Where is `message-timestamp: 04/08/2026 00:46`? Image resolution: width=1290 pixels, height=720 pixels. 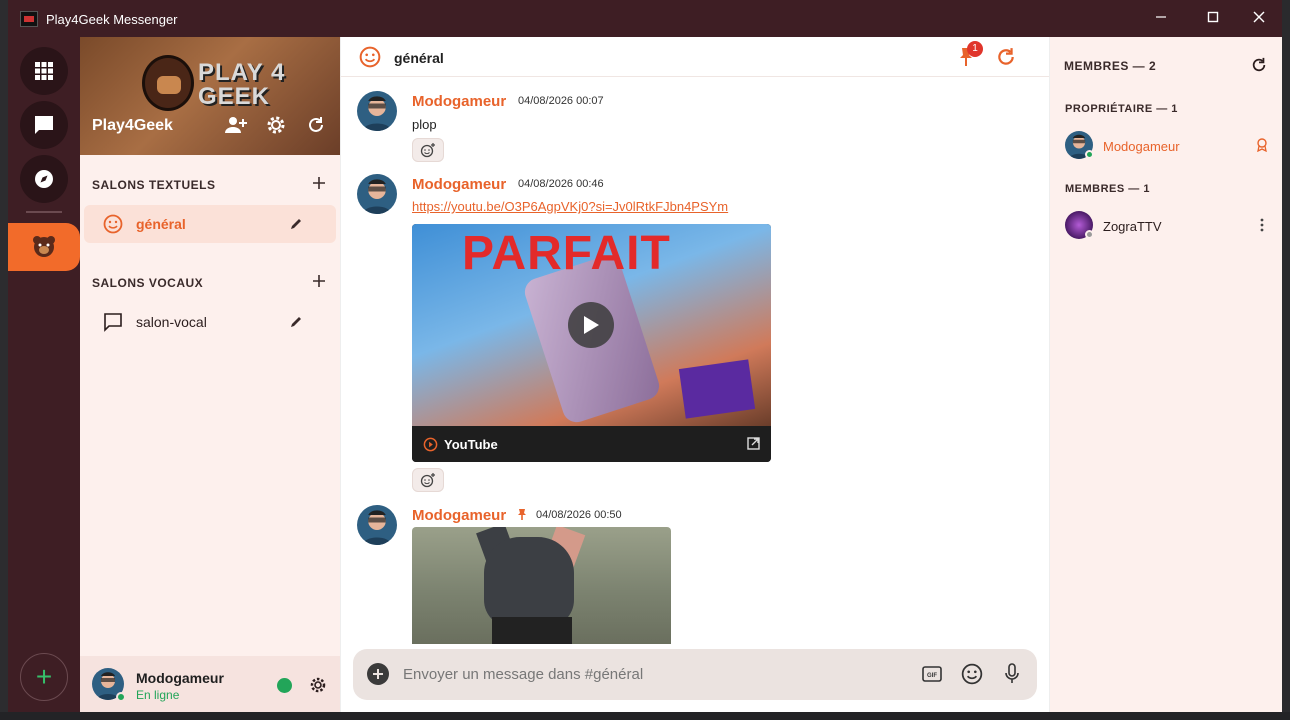
message-timestamp: 04/08/2026 00:46 is located at coordinates (561, 184).